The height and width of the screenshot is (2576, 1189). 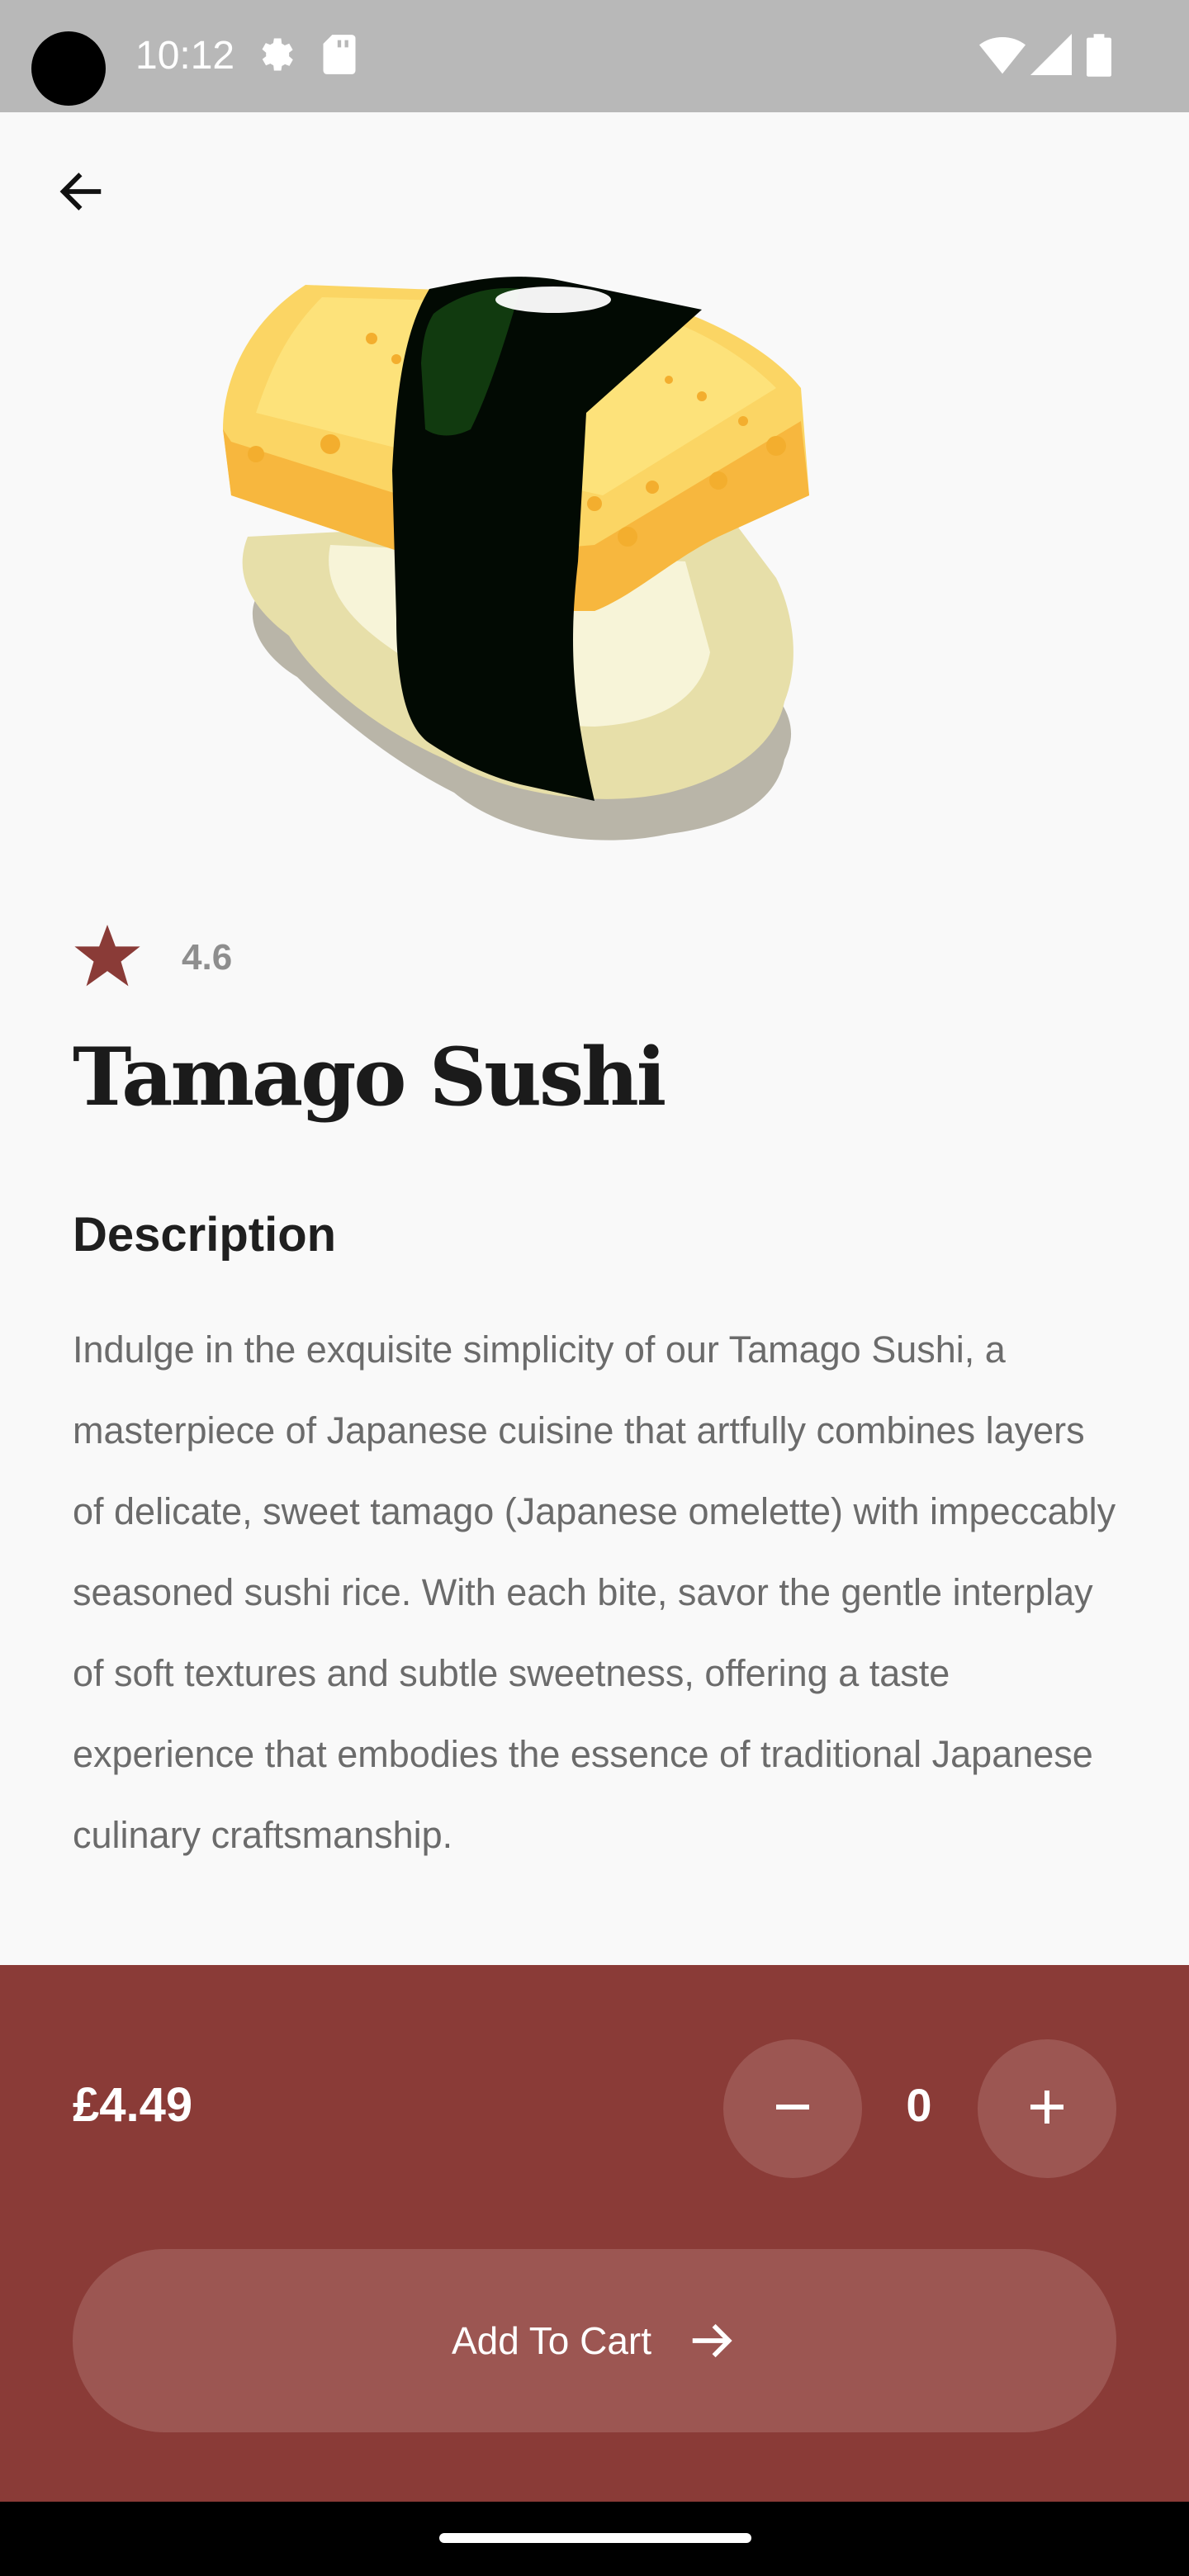 I want to click on plus-icon, so click(x=1047, y=2109).